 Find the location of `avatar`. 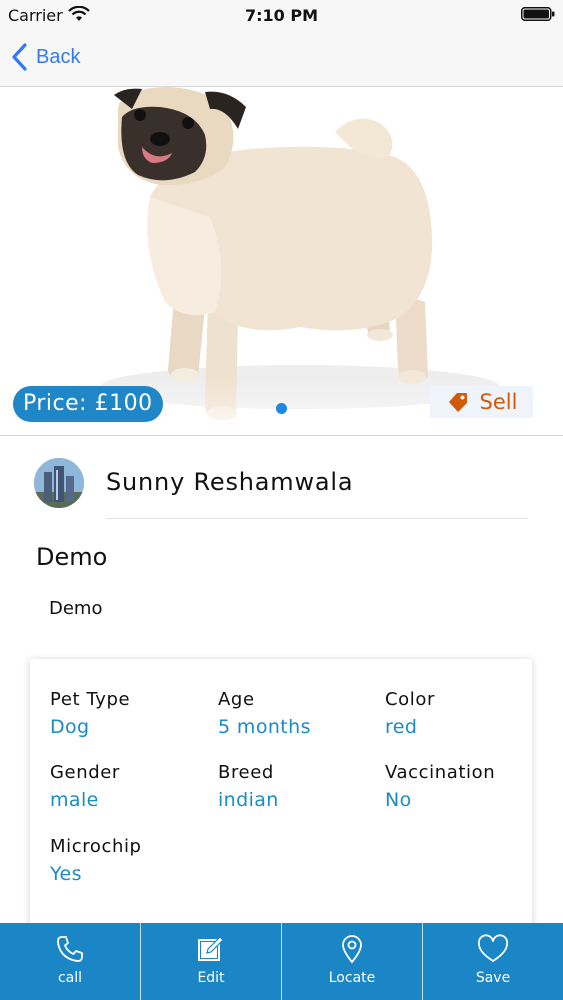

avatar is located at coordinates (59, 483).